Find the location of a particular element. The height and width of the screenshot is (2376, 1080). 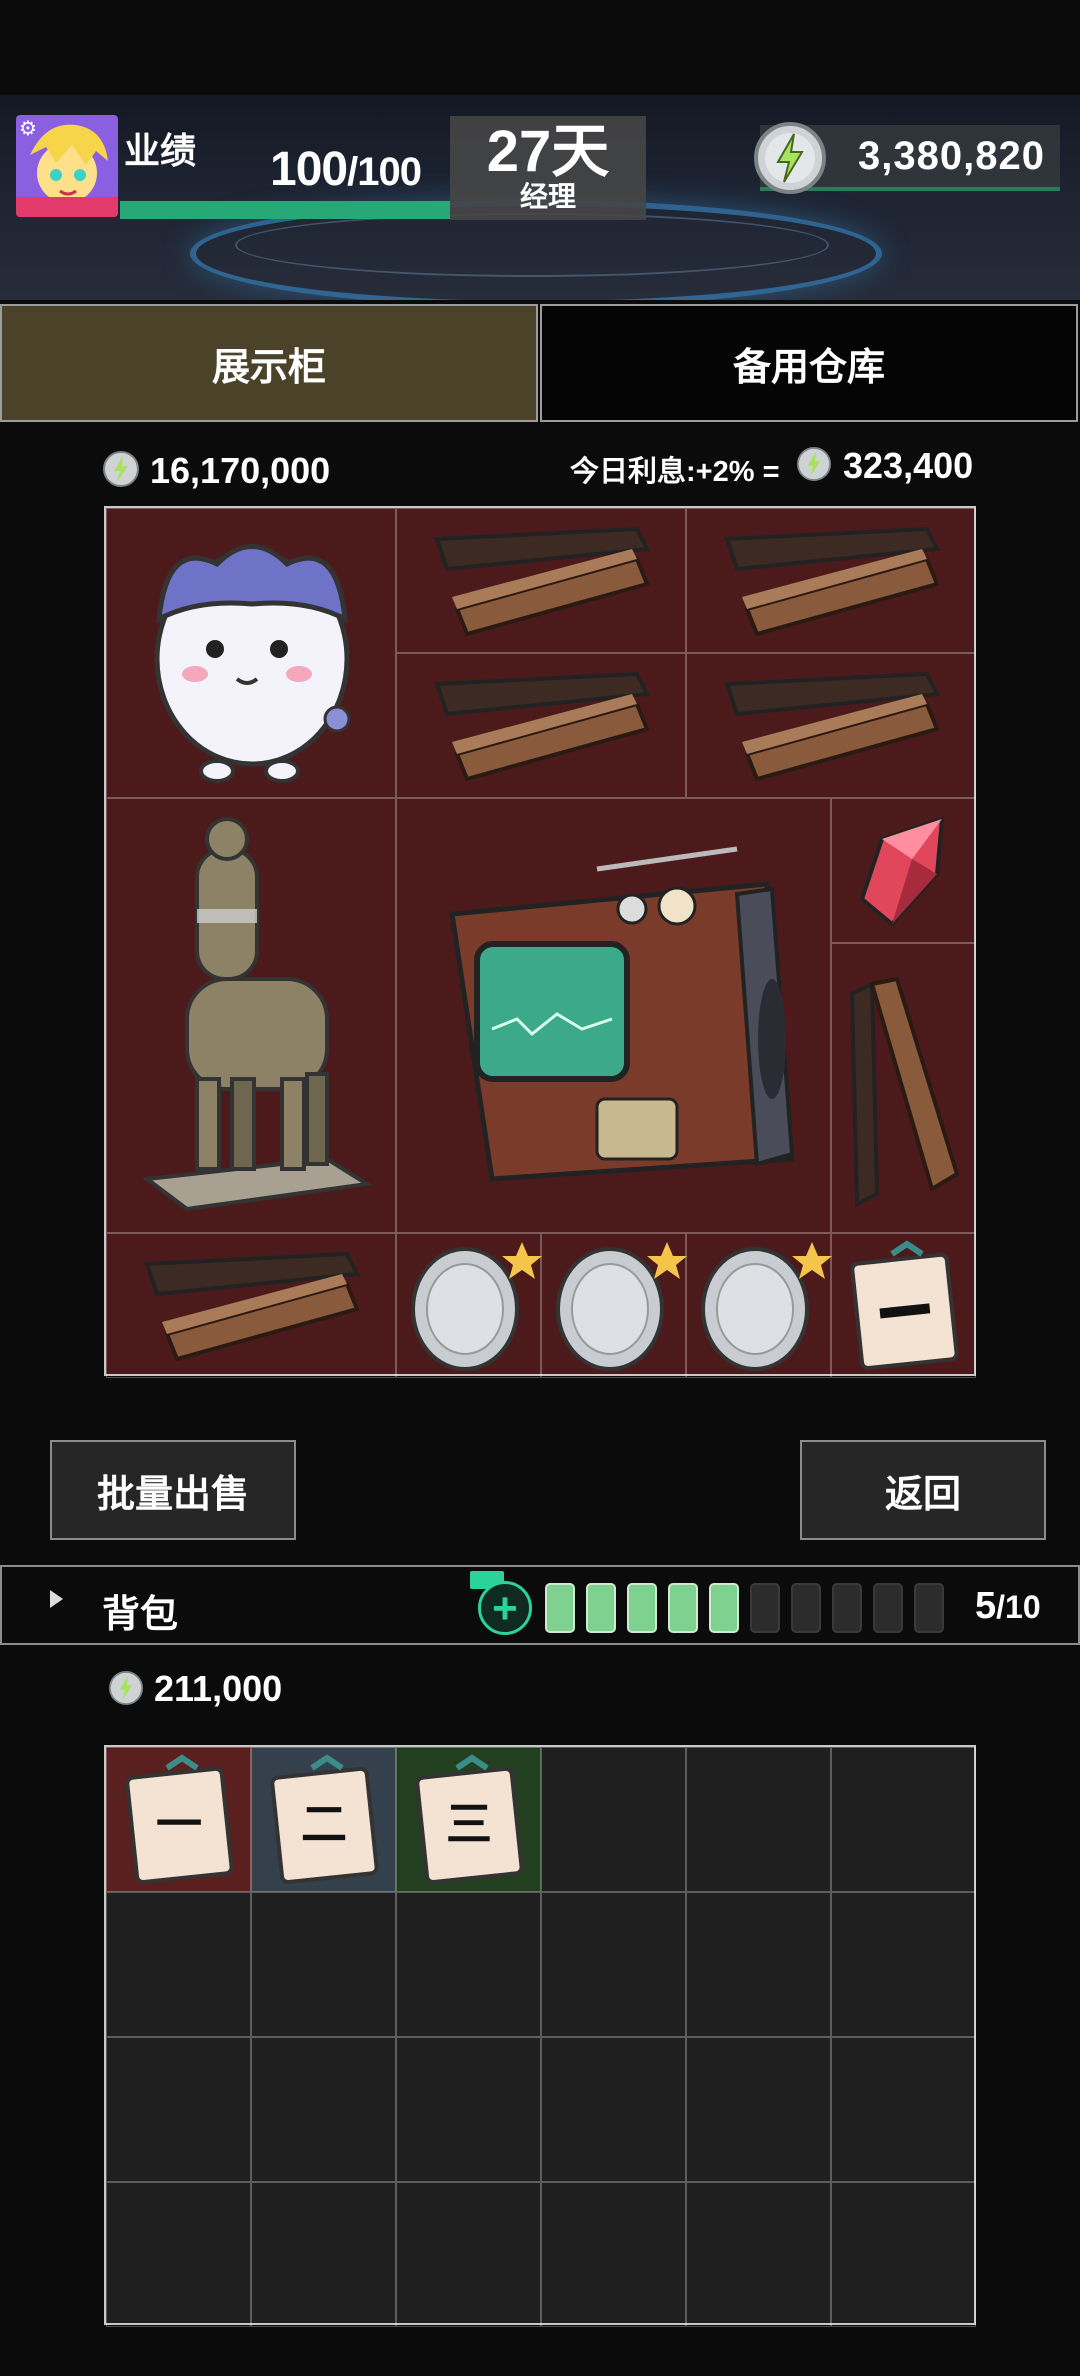

showcase-total-value: 16,170,000 is located at coordinates (240, 470).